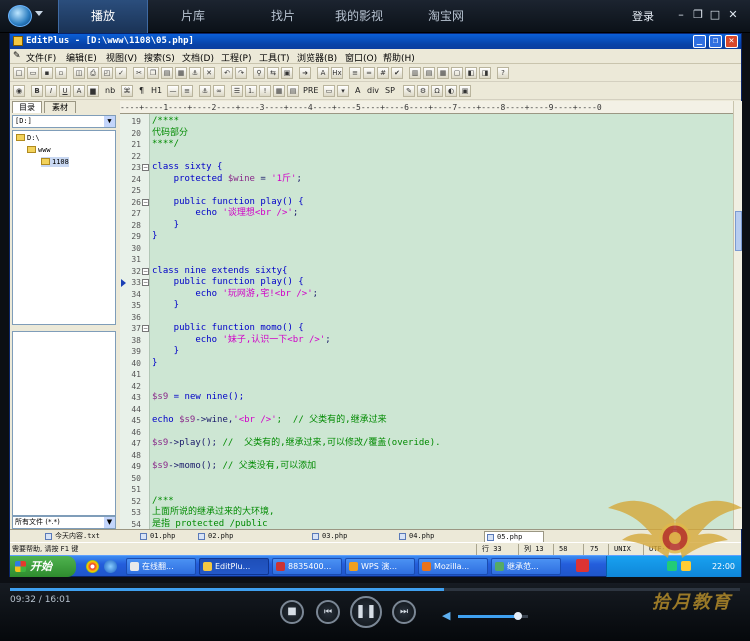 The height and width of the screenshot is (641, 750). What do you see at coordinates (198, 57) in the screenshot?
I see `menu-document: 文档(D)` at bounding box center [198, 57].